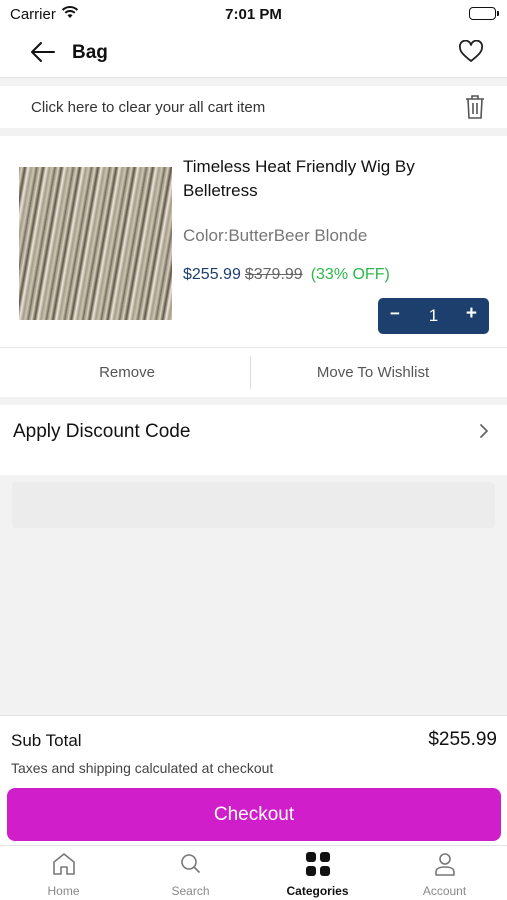 The height and width of the screenshot is (900, 507). What do you see at coordinates (484, 433) in the screenshot?
I see `chevron-right-icon` at bounding box center [484, 433].